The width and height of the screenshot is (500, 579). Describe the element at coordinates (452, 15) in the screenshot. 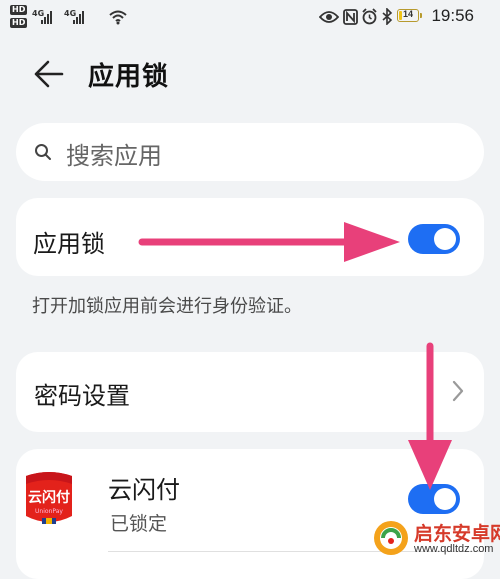

I see `clock: 19:56` at that location.